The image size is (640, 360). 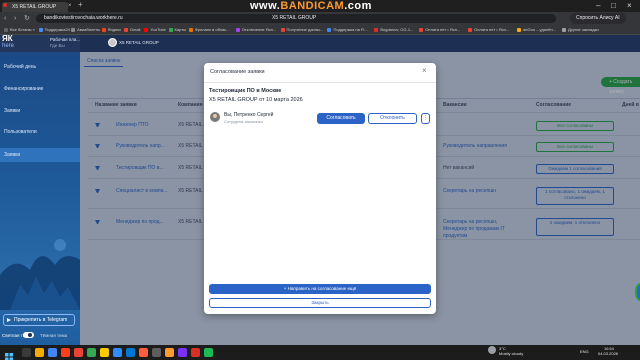 I want to click on approver-name: Вы, Петренко Сергей, so click(x=249, y=115).